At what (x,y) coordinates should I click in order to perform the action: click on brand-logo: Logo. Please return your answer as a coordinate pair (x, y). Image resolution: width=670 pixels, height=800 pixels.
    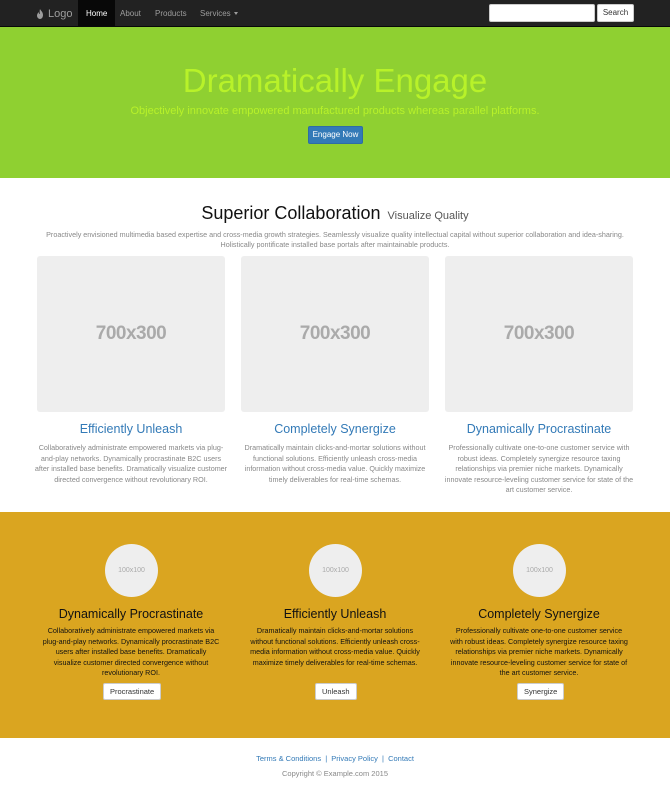
    Looking at the image, I should click on (54, 13).